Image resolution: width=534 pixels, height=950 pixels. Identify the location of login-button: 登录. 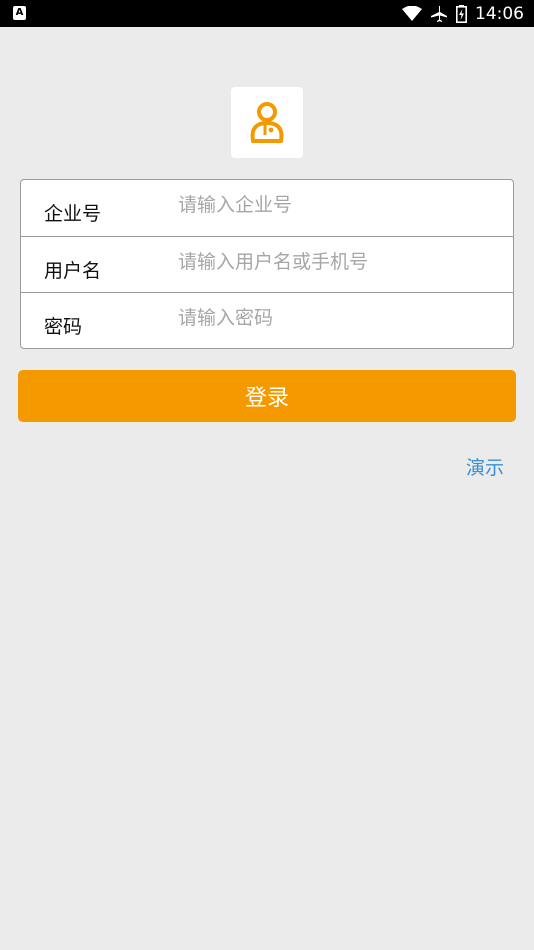
(267, 396).